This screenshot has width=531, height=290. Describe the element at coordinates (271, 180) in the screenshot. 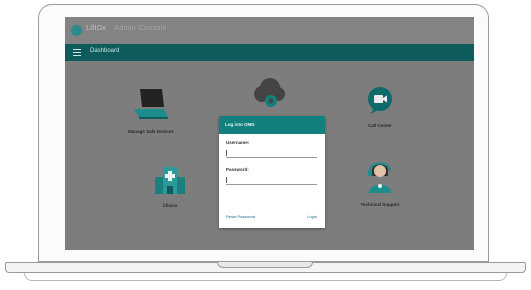

I see `password-input` at that location.